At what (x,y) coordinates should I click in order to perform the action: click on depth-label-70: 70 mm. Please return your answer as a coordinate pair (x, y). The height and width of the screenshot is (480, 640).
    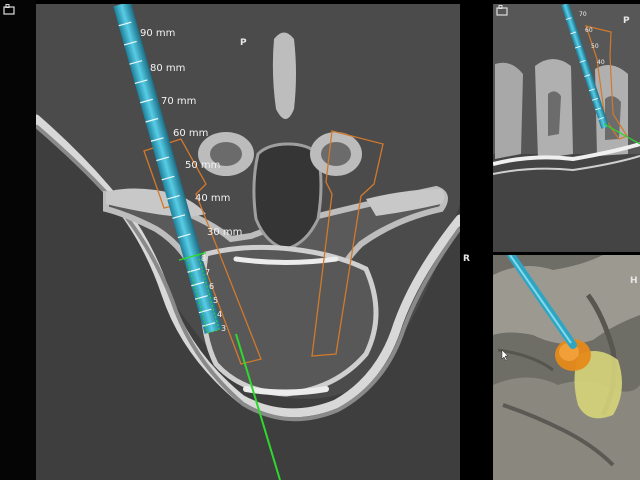
    Looking at the image, I should click on (178, 101).